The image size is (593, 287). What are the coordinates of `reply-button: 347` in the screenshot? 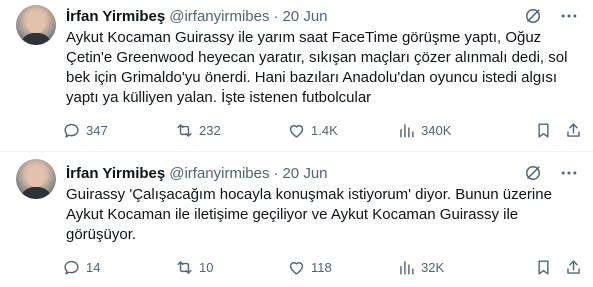 It's located at (85, 130).